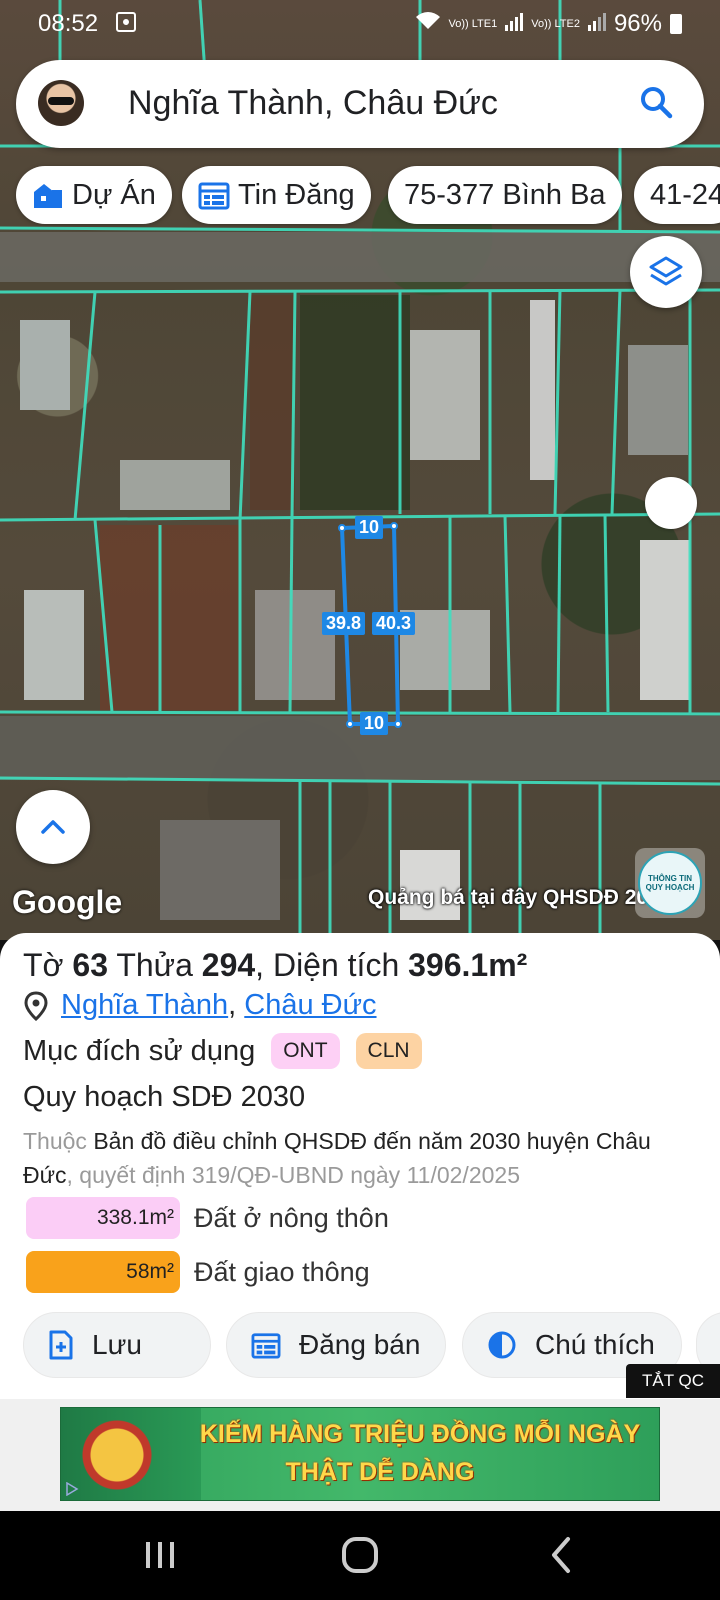  I want to click on recent-apps-icon, so click(160, 1555).